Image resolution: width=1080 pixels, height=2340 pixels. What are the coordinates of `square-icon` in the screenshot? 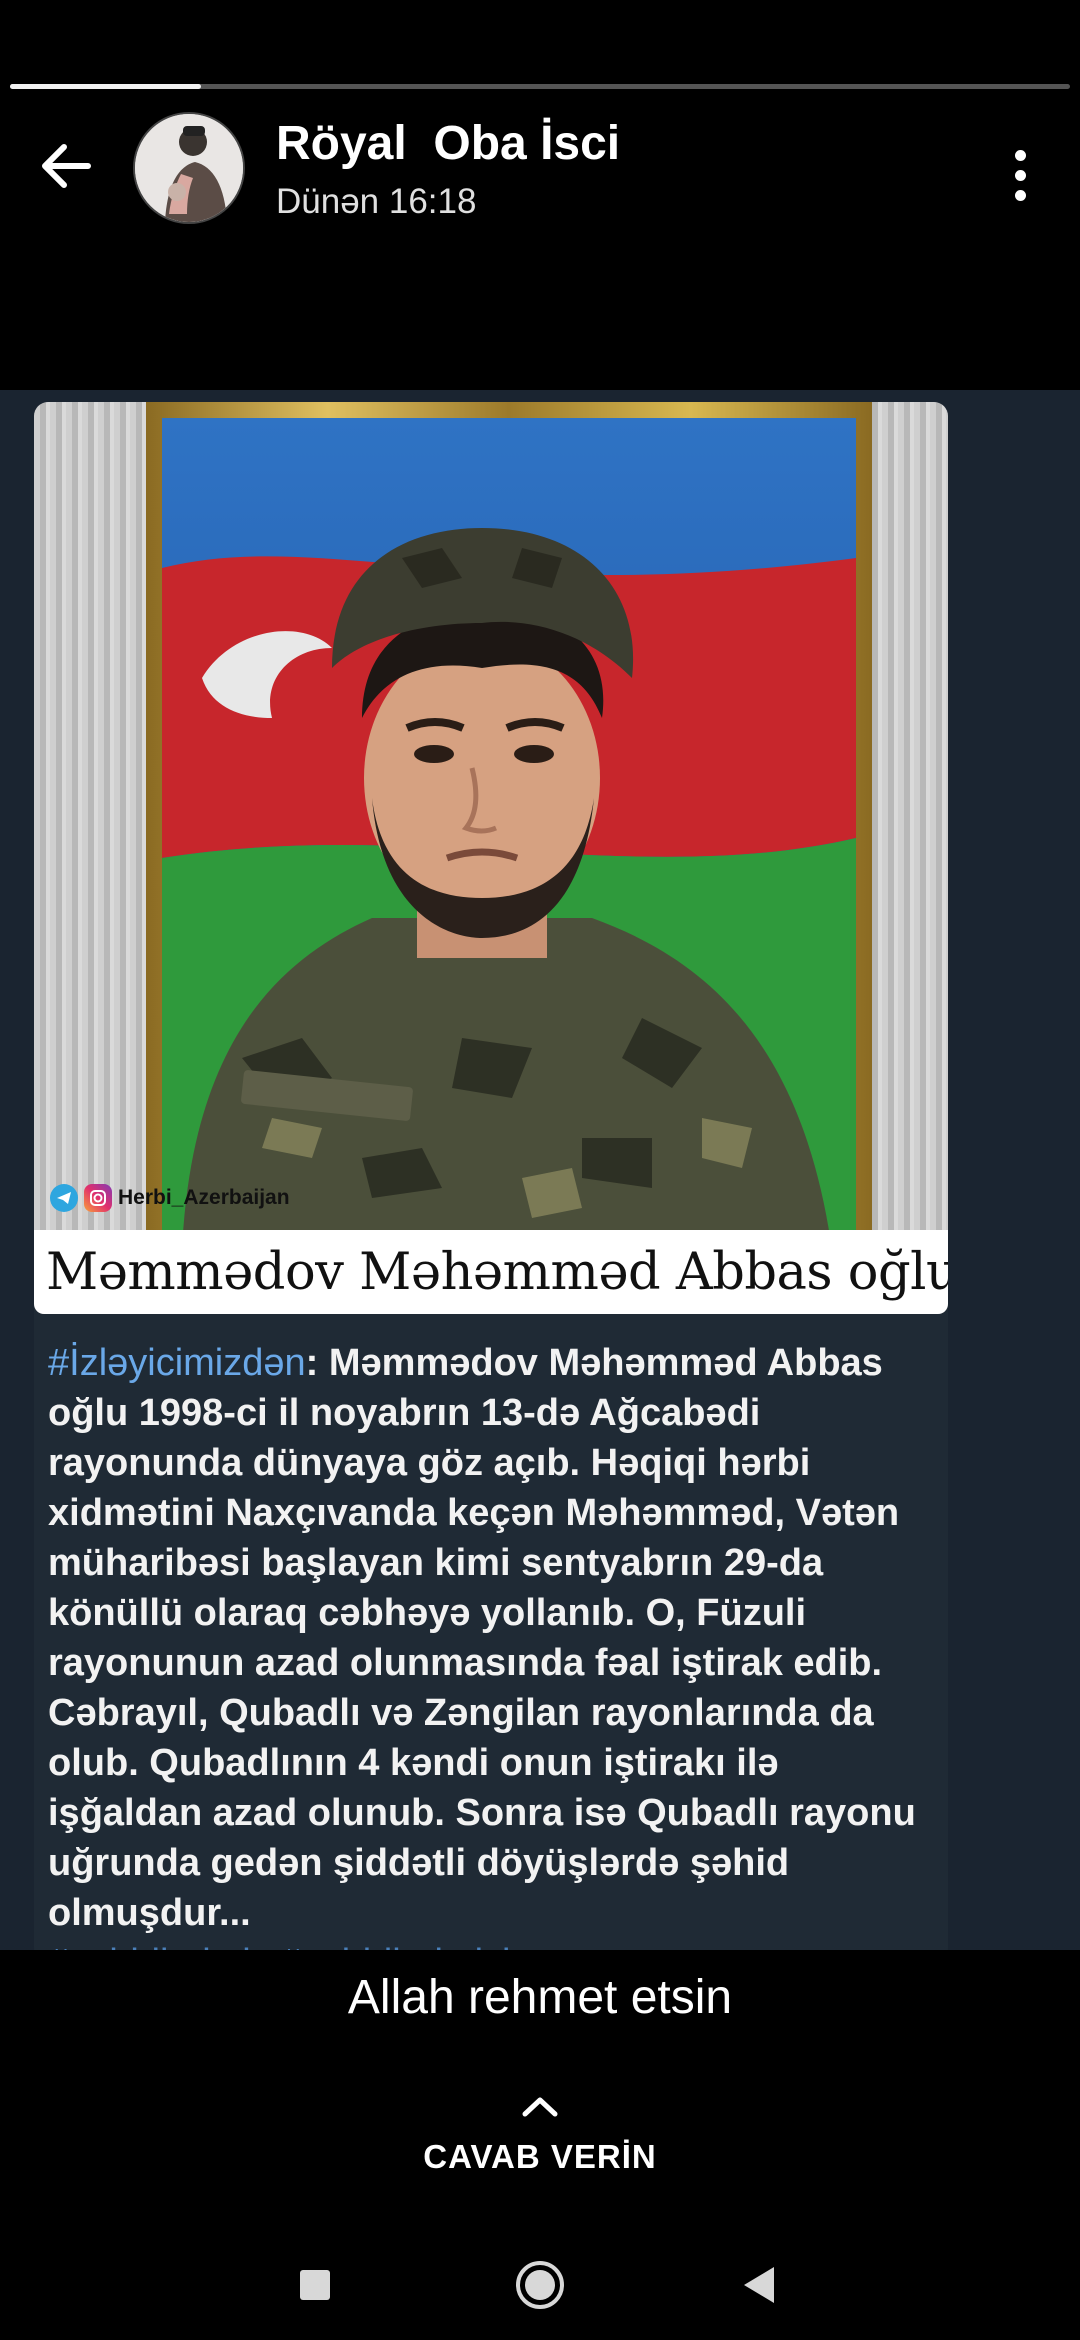 It's located at (315, 2285).